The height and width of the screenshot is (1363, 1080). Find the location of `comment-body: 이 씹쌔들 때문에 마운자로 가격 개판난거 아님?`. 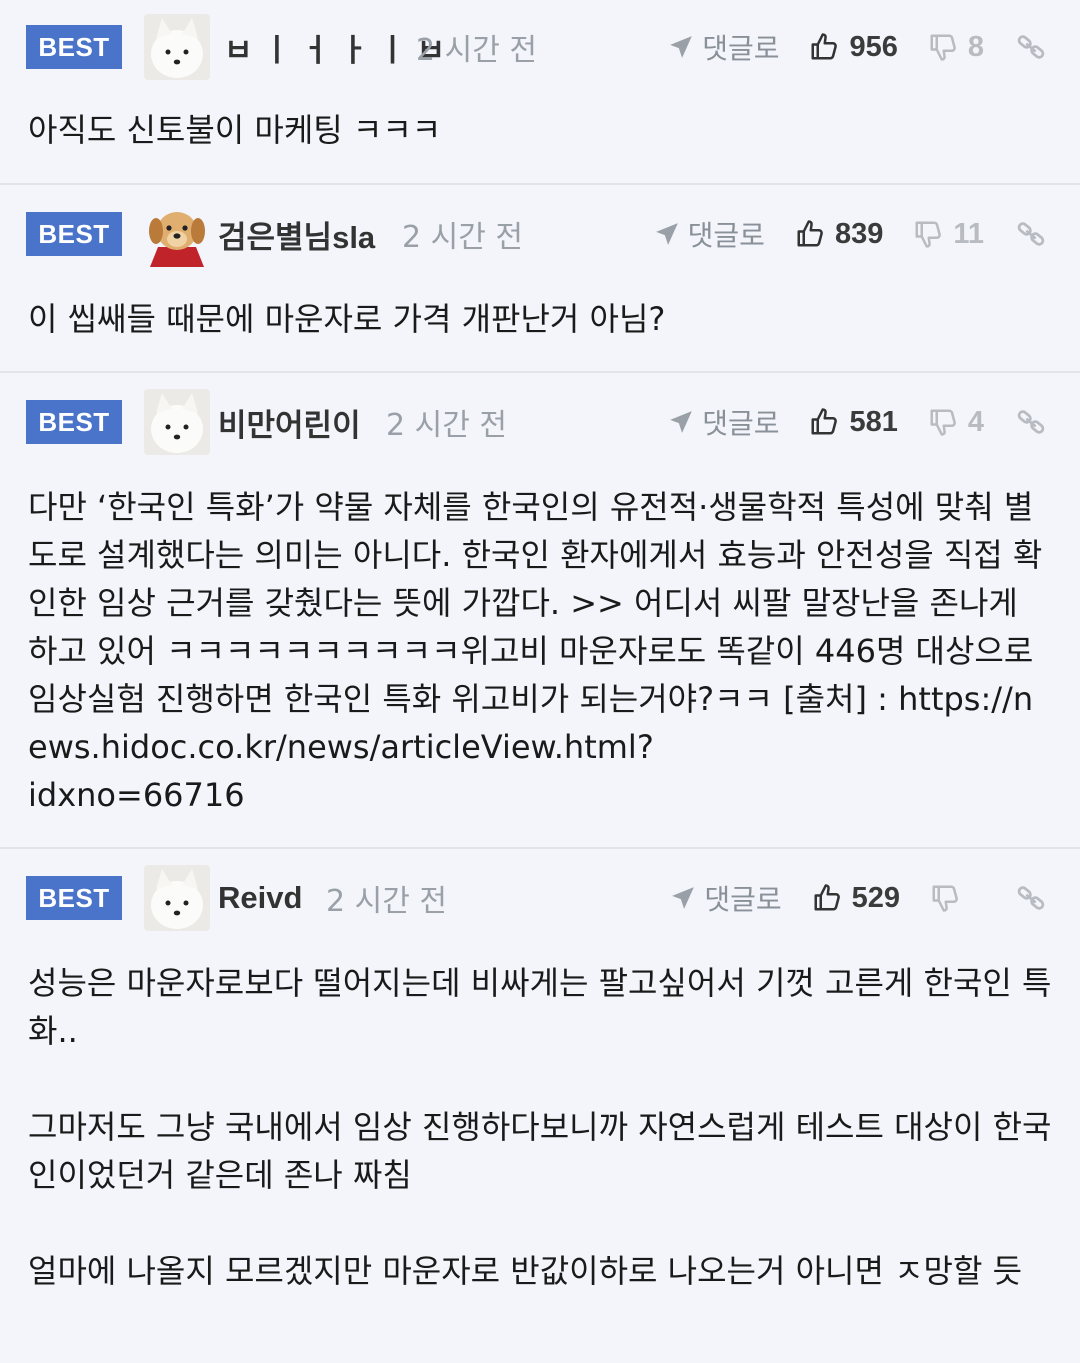

comment-body: 이 씹쌔들 때문에 마운자로 가격 개판난거 아님? is located at coordinates (347, 319).